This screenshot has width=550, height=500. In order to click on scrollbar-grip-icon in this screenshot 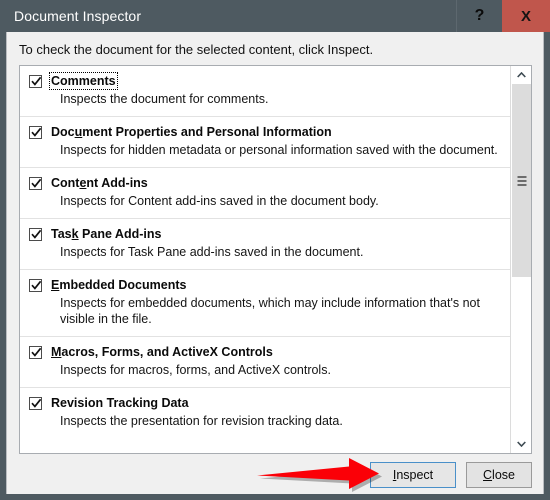, I will do `click(522, 180)`.